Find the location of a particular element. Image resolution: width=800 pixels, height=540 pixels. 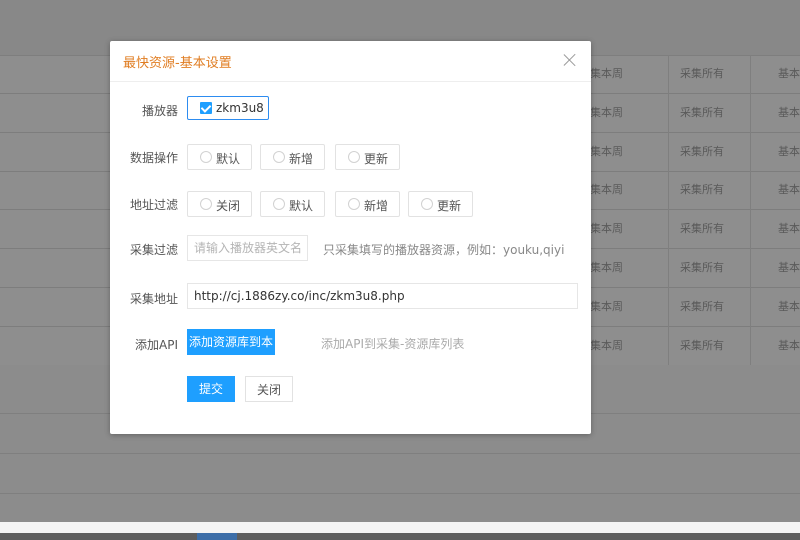

collect-filter-label: 采集过滤 is located at coordinates (153, 250).